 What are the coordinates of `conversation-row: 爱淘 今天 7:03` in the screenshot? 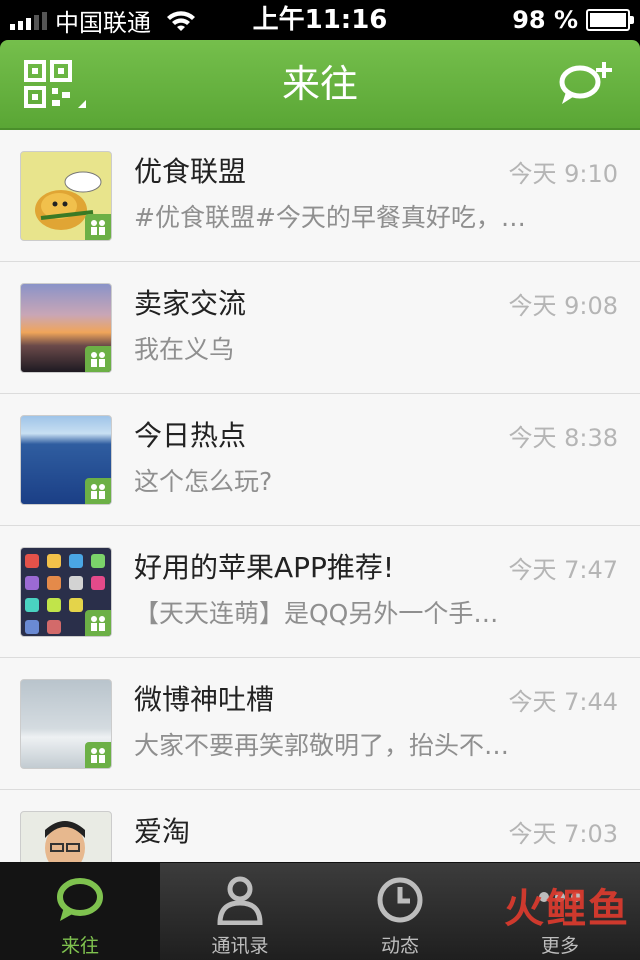 It's located at (320, 826).